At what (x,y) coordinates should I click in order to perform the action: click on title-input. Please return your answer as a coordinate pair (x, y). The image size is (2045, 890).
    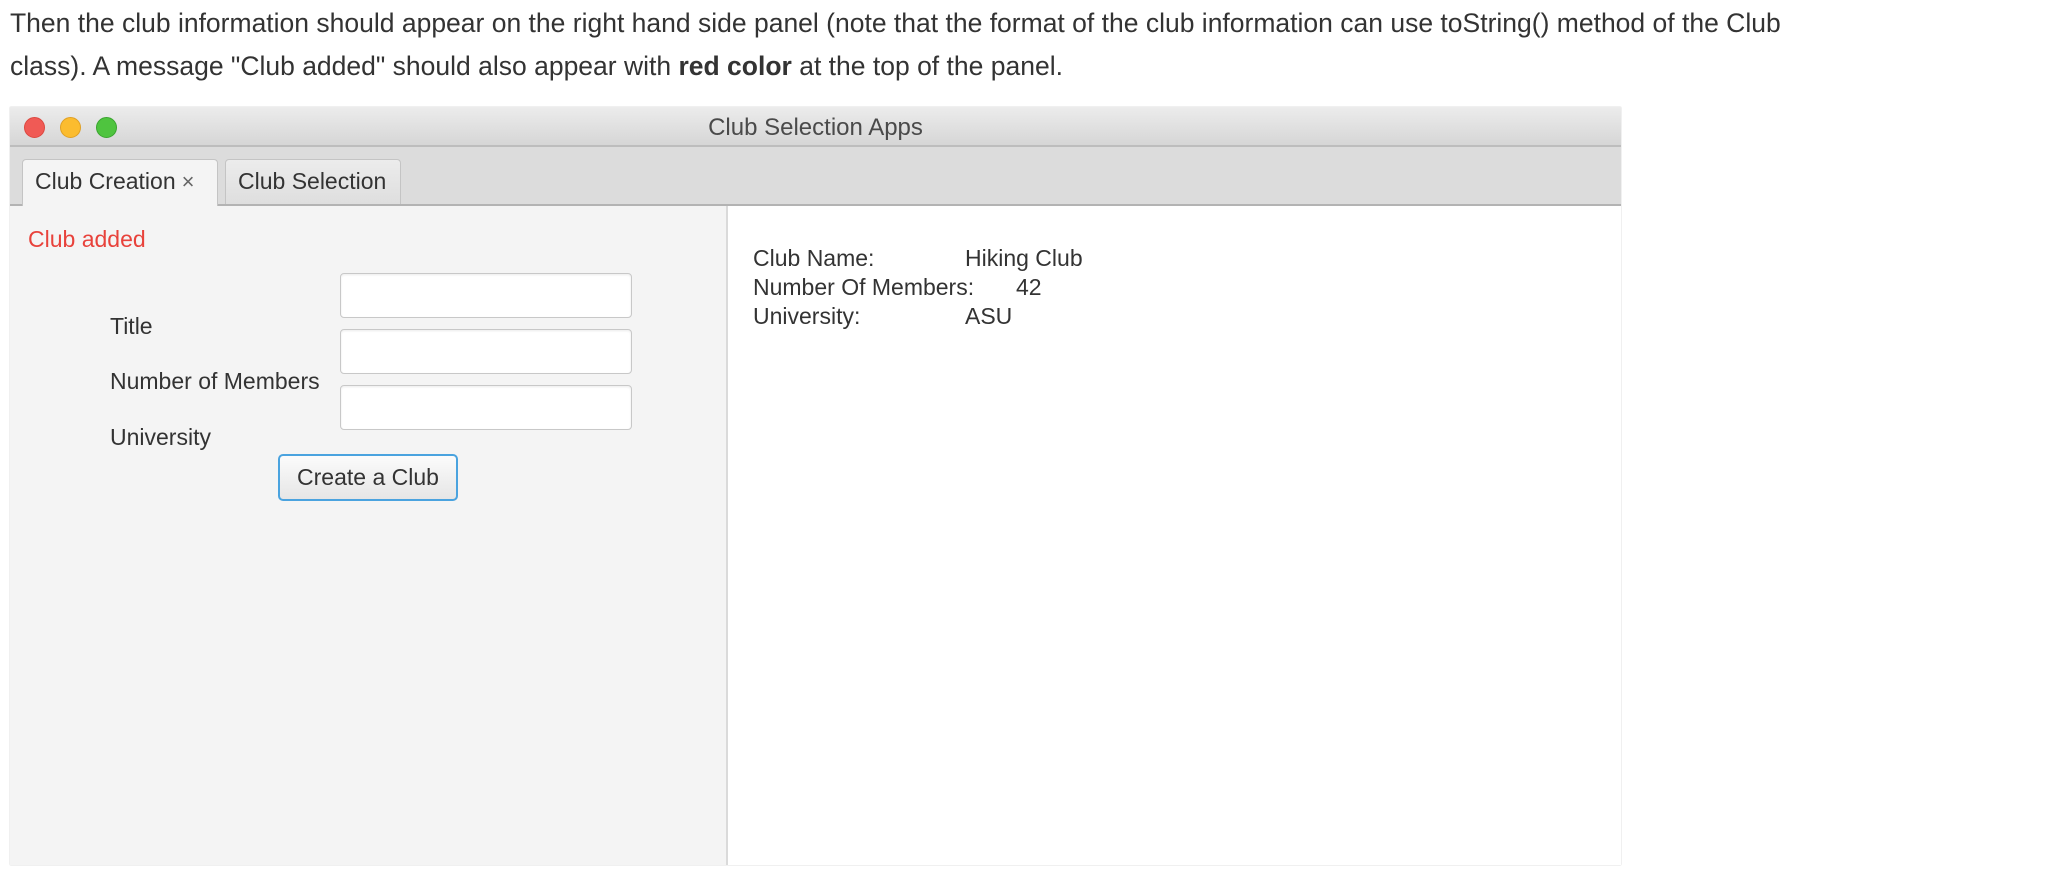
    Looking at the image, I should click on (486, 295).